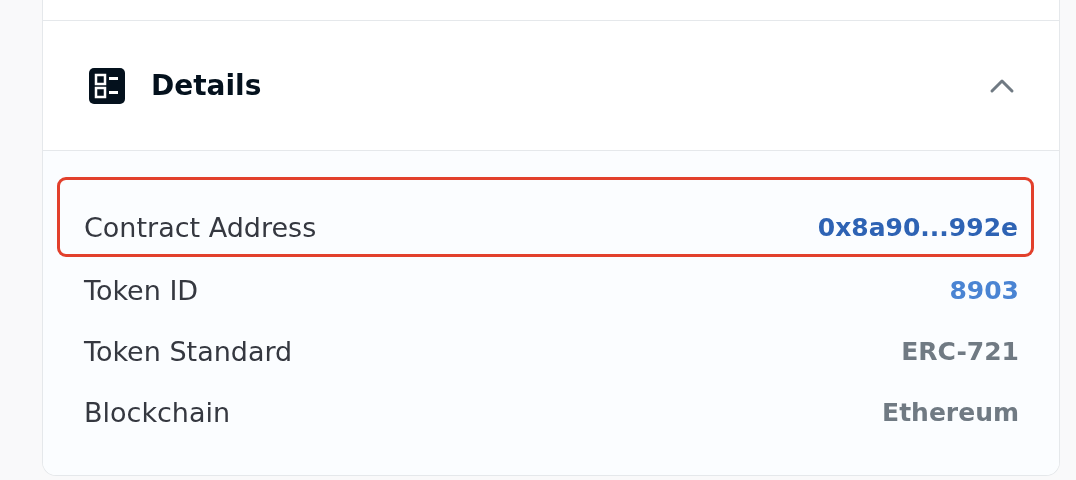 This screenshot has width=1076, height=480. I want to click on detail-value: Ethereum, so click(950, 412).